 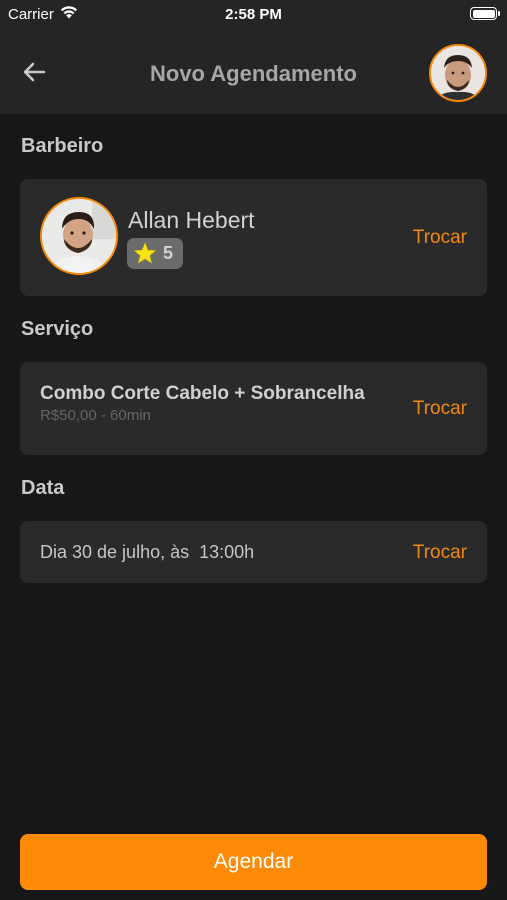 I want to click on status-time: 2:58 PM, so click(x=253, y=14).